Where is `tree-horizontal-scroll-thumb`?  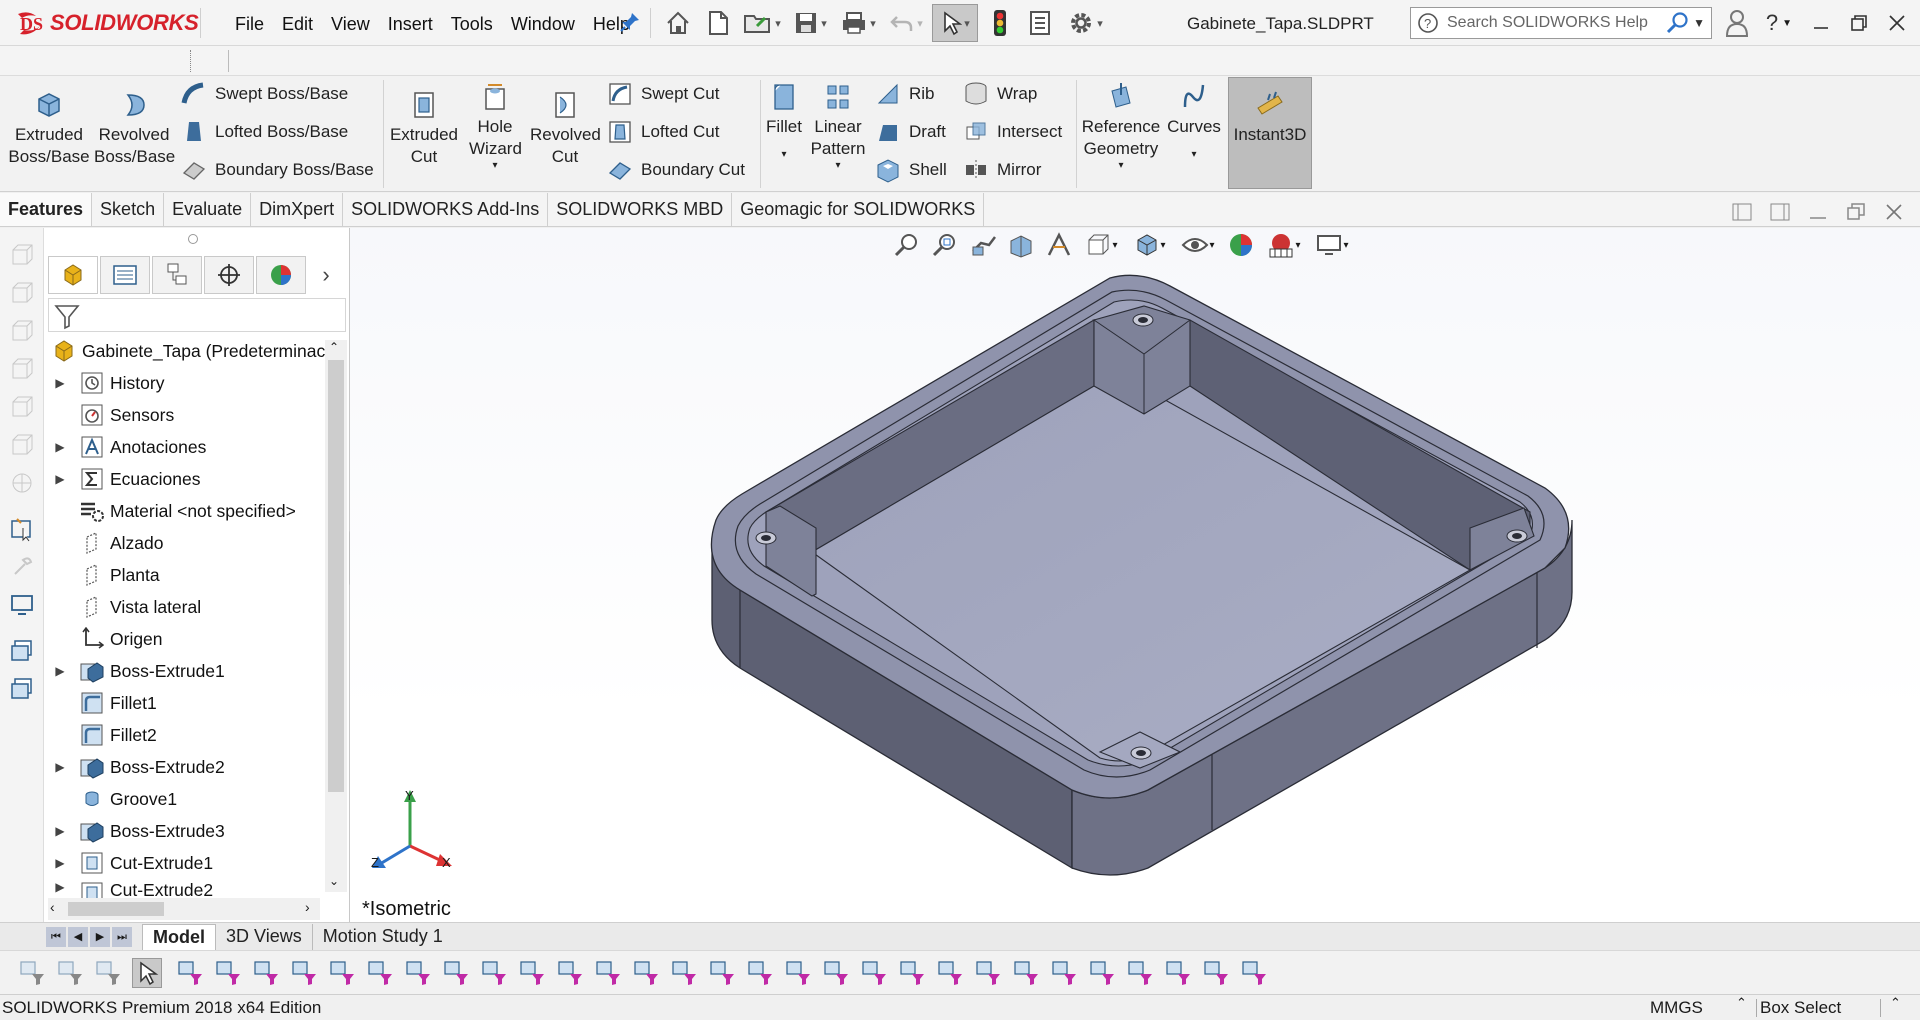
tree-horizontal-scroll-thumb is located at coordinates (116, 909).